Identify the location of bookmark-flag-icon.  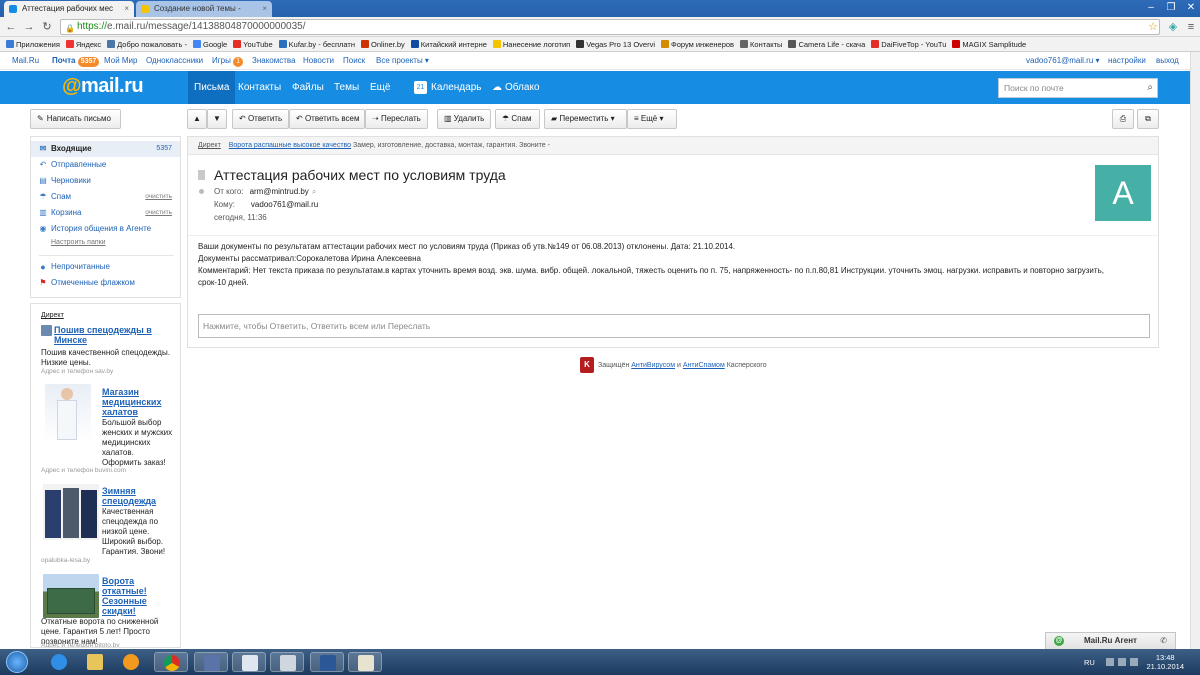
(201, 175).